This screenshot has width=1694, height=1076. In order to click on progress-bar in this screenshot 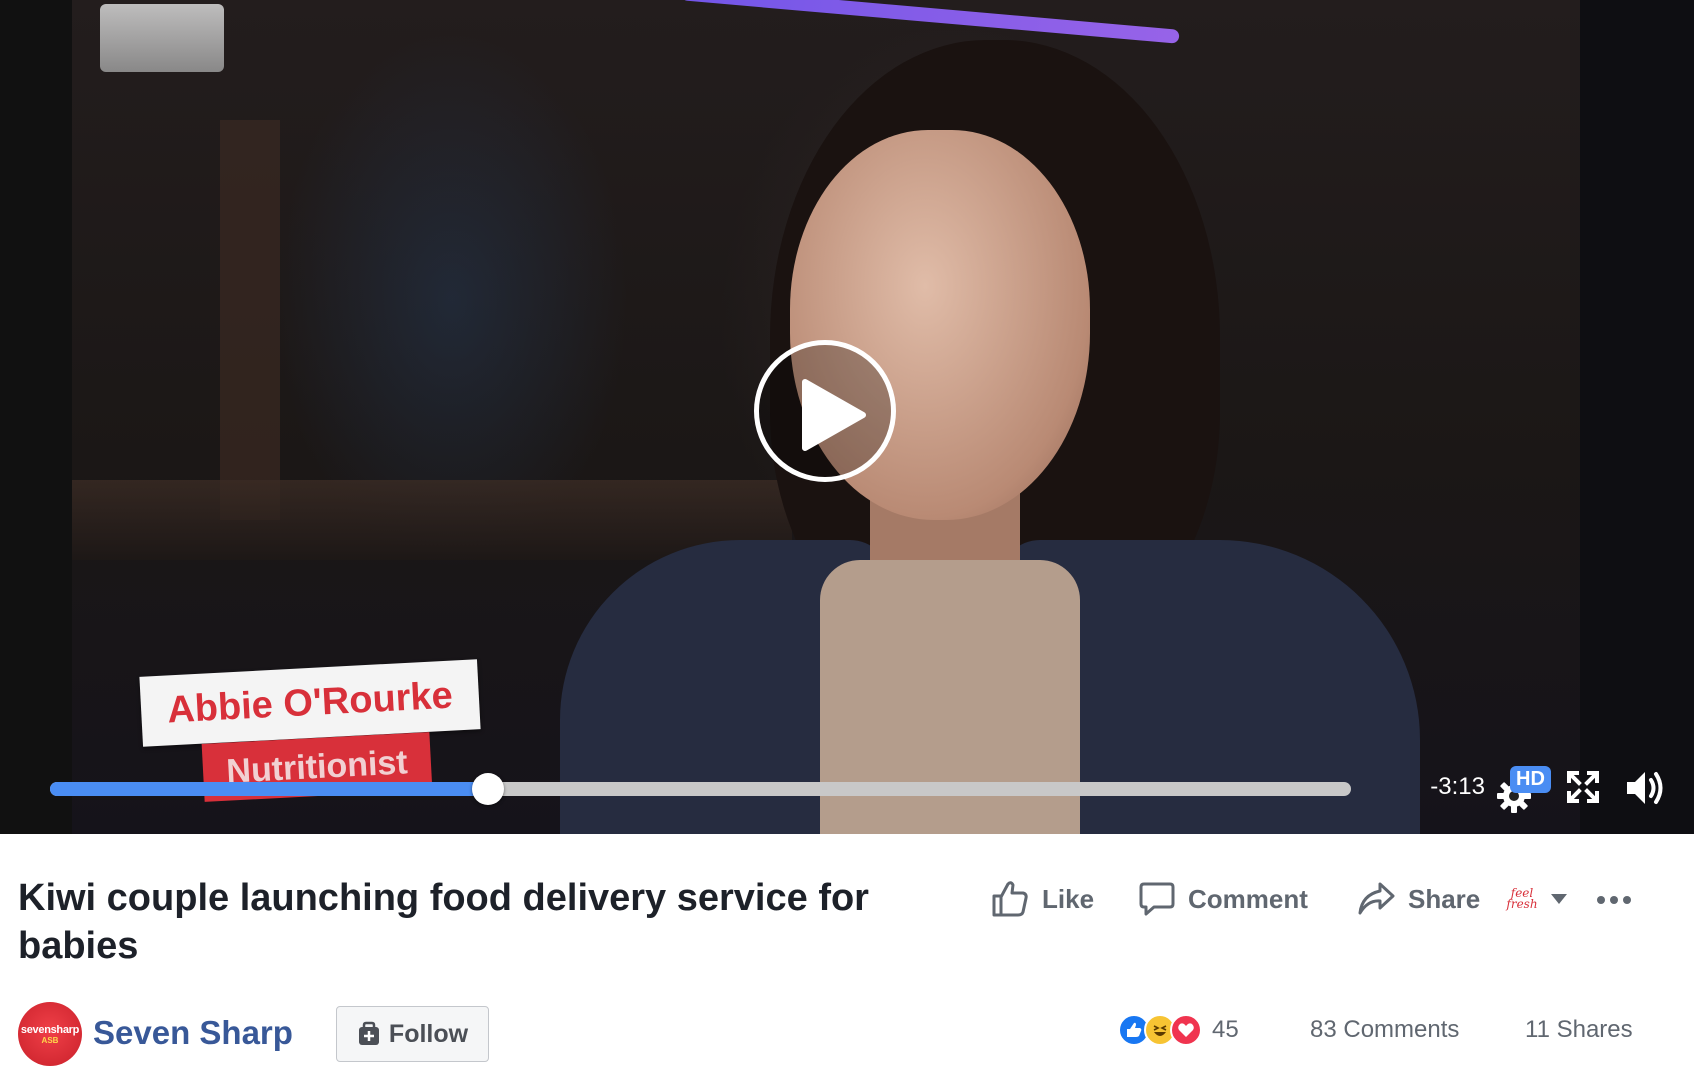, I will do `click(700, 789)`.